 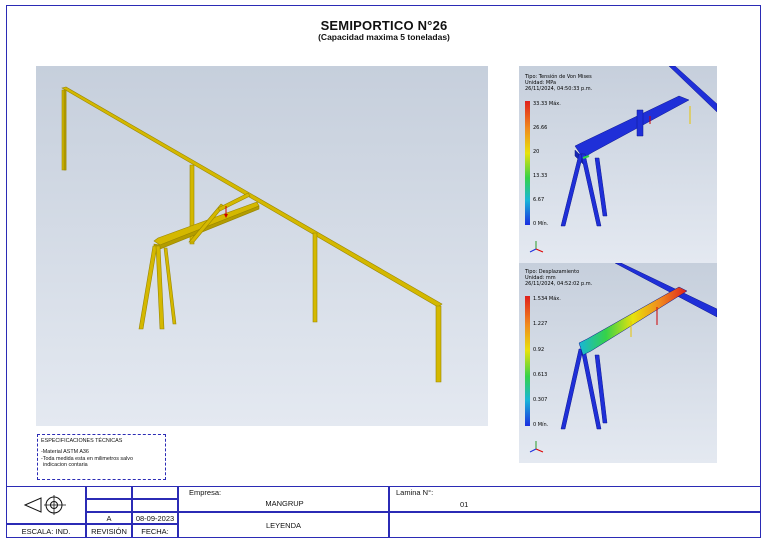 I want to click on sheet-cell: Lamina N°: 01, so click(x=575, y=499).